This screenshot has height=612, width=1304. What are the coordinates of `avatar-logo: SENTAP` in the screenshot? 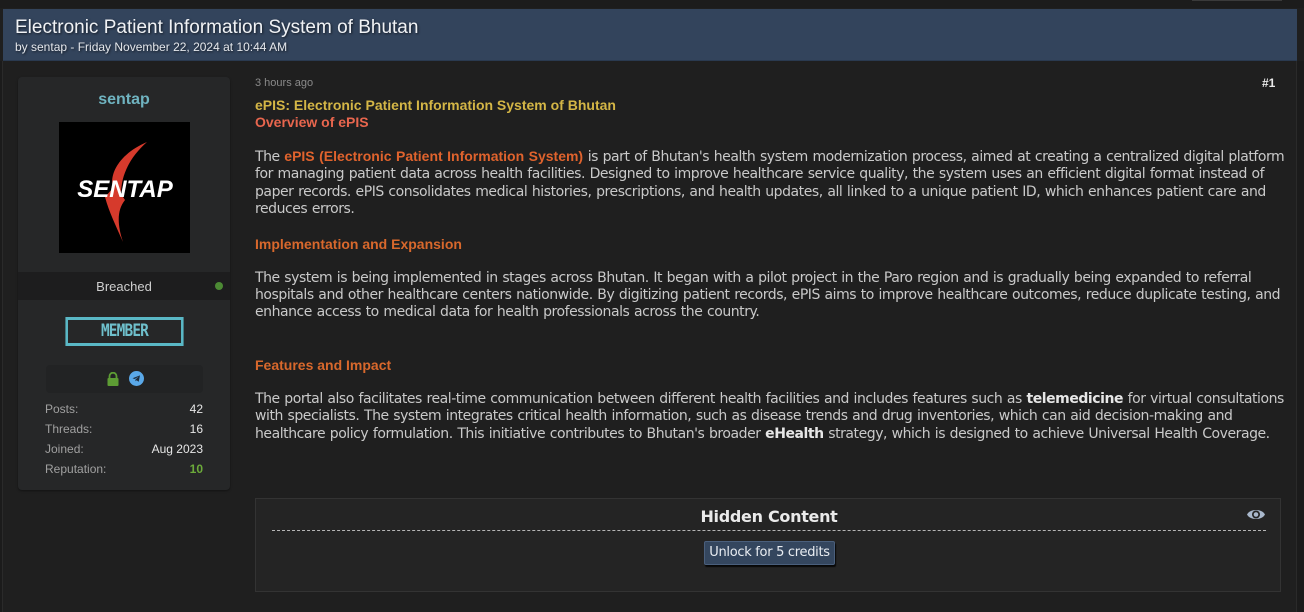 It's located at (125, 192).